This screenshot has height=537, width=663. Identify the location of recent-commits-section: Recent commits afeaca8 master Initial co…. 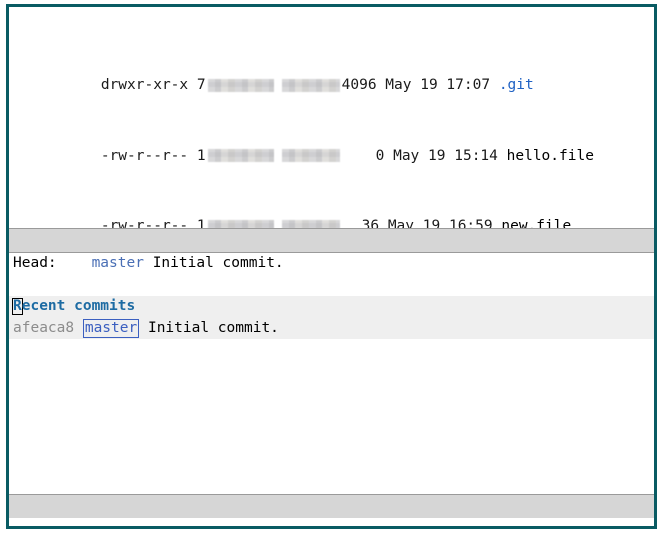
(331, 317).